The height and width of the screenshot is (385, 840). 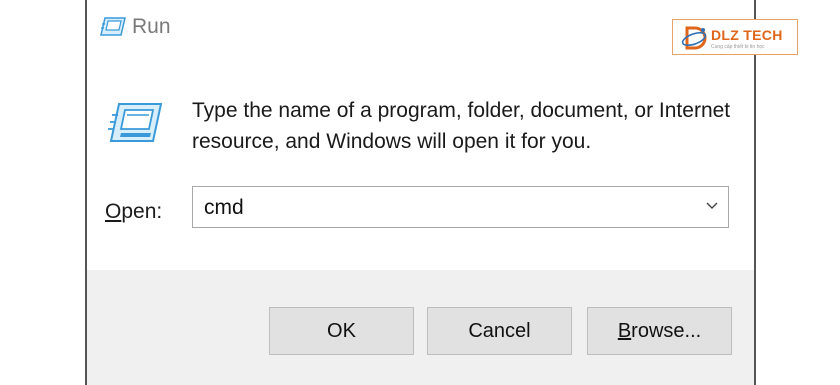 What do you see at coordinates (460, 207) in the screenshot?
I see `open-combobox: cmd` at bounding box center [460, 207].